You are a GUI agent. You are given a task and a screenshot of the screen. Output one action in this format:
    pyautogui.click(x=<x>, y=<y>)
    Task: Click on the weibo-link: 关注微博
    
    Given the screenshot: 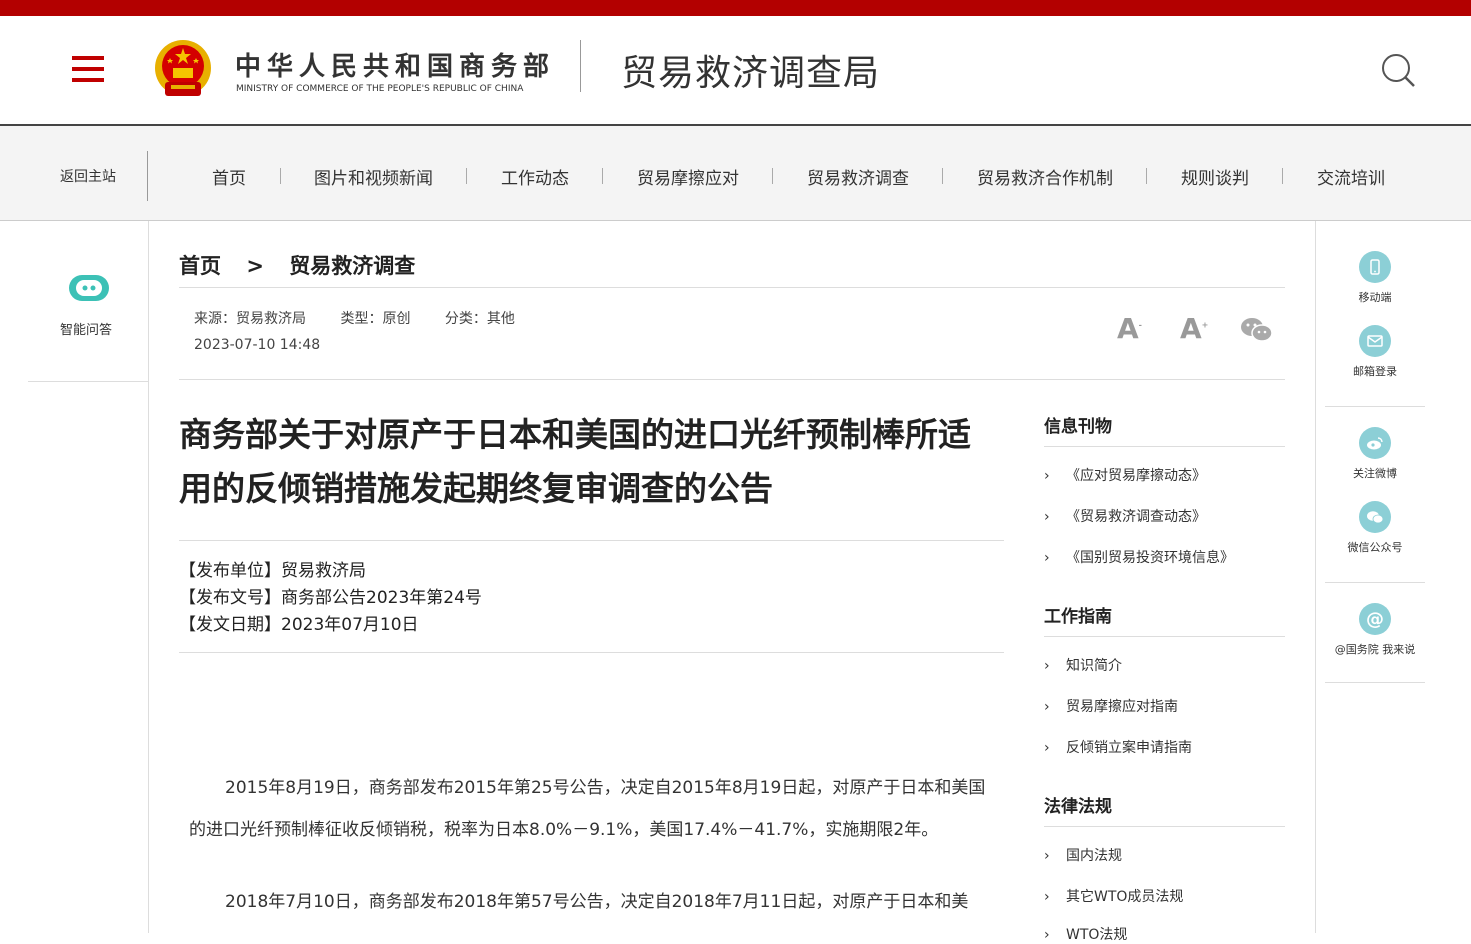 What is the action you would take?
    pyautogui.click(x=1375, y=454)
    